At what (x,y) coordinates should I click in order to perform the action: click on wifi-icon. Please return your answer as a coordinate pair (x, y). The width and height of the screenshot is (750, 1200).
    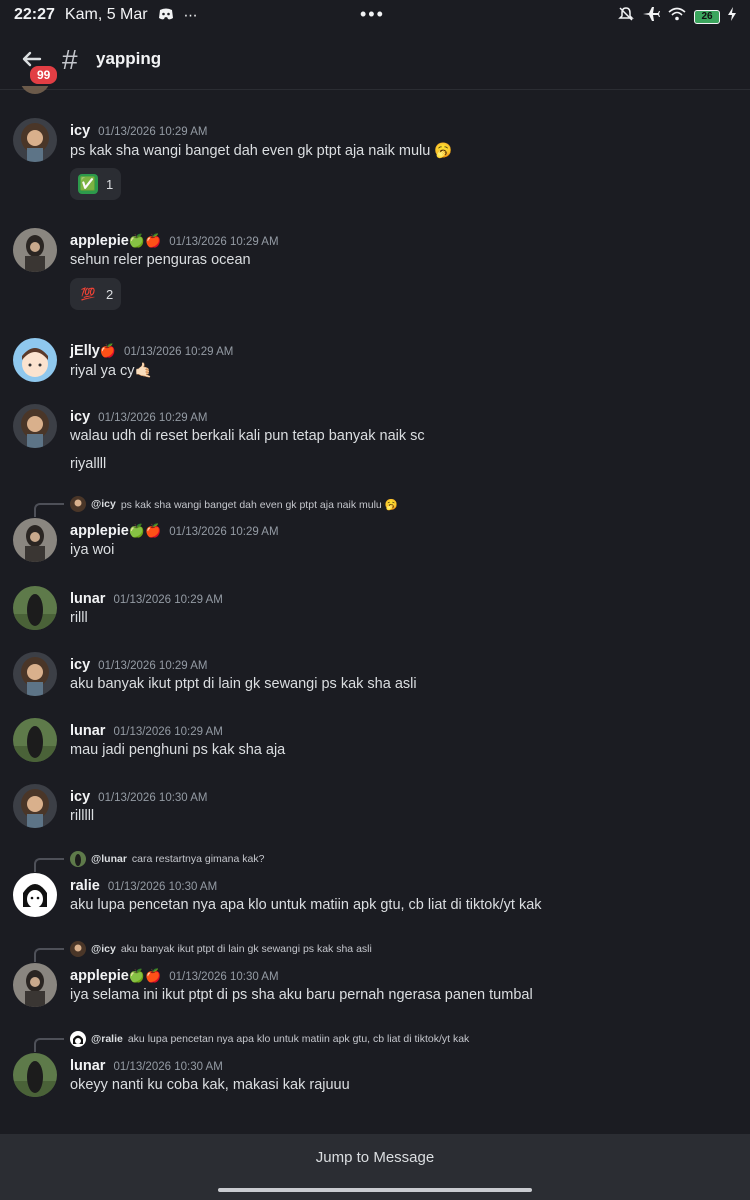
    Looking at the image, I should click on (677, 16).